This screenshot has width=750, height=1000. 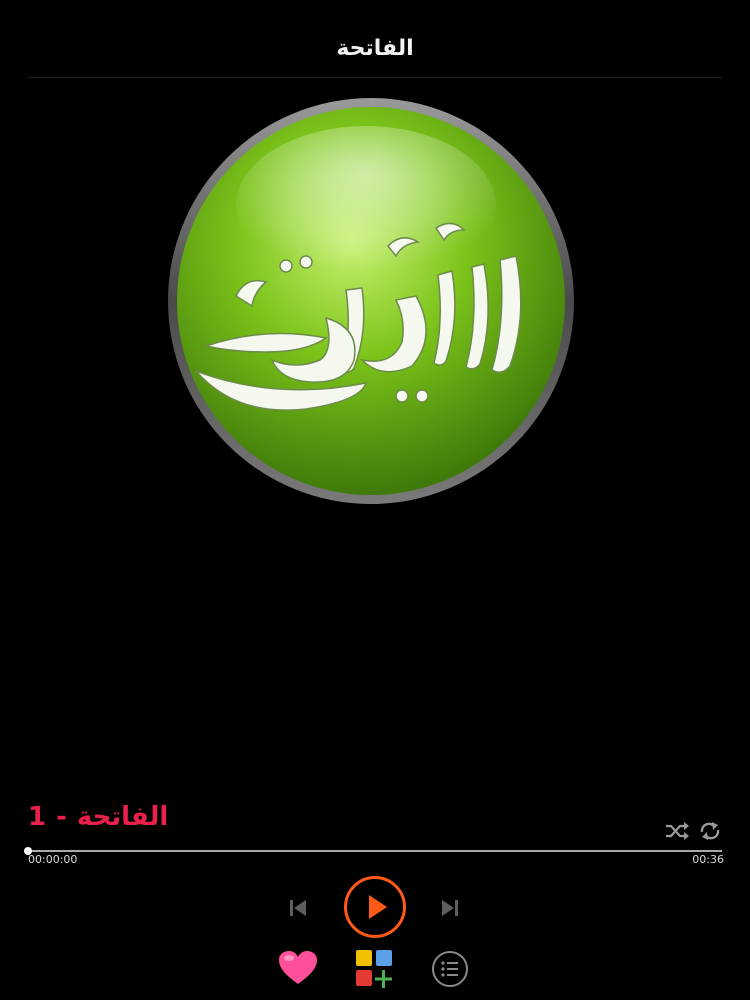 I want to click on current-time: 00:00:00, so click(x=53, y=859).